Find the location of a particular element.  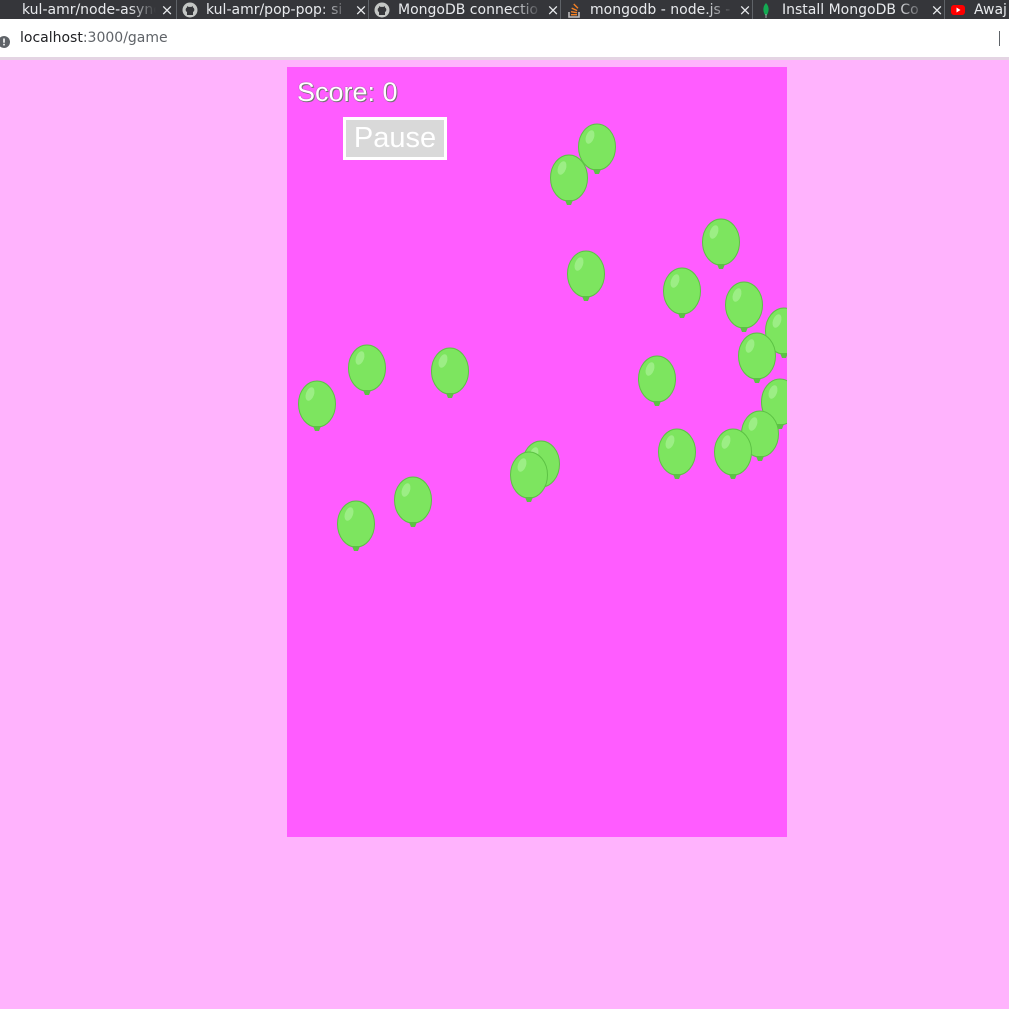

tab-title: Install MongoDB Co is located at coordinates (850, 9).